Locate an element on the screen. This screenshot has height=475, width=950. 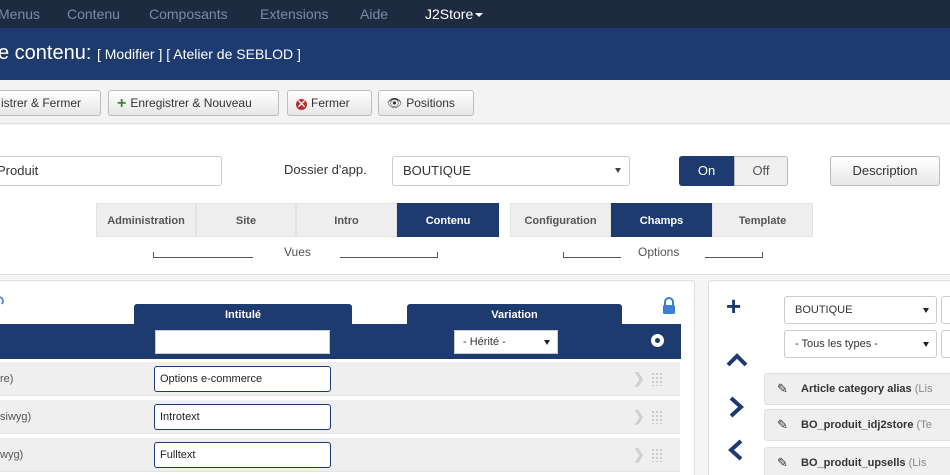
save-close-button: istrer & Fermer is located at coordinates (50, 103).